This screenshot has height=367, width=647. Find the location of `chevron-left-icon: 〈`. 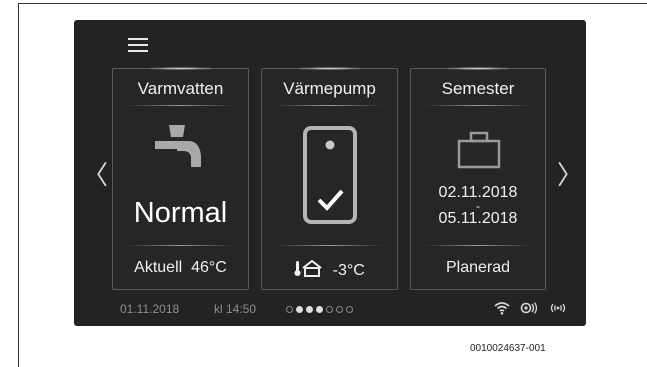

chevron-left-icon: 〈 is located at coordinates (95, 175).